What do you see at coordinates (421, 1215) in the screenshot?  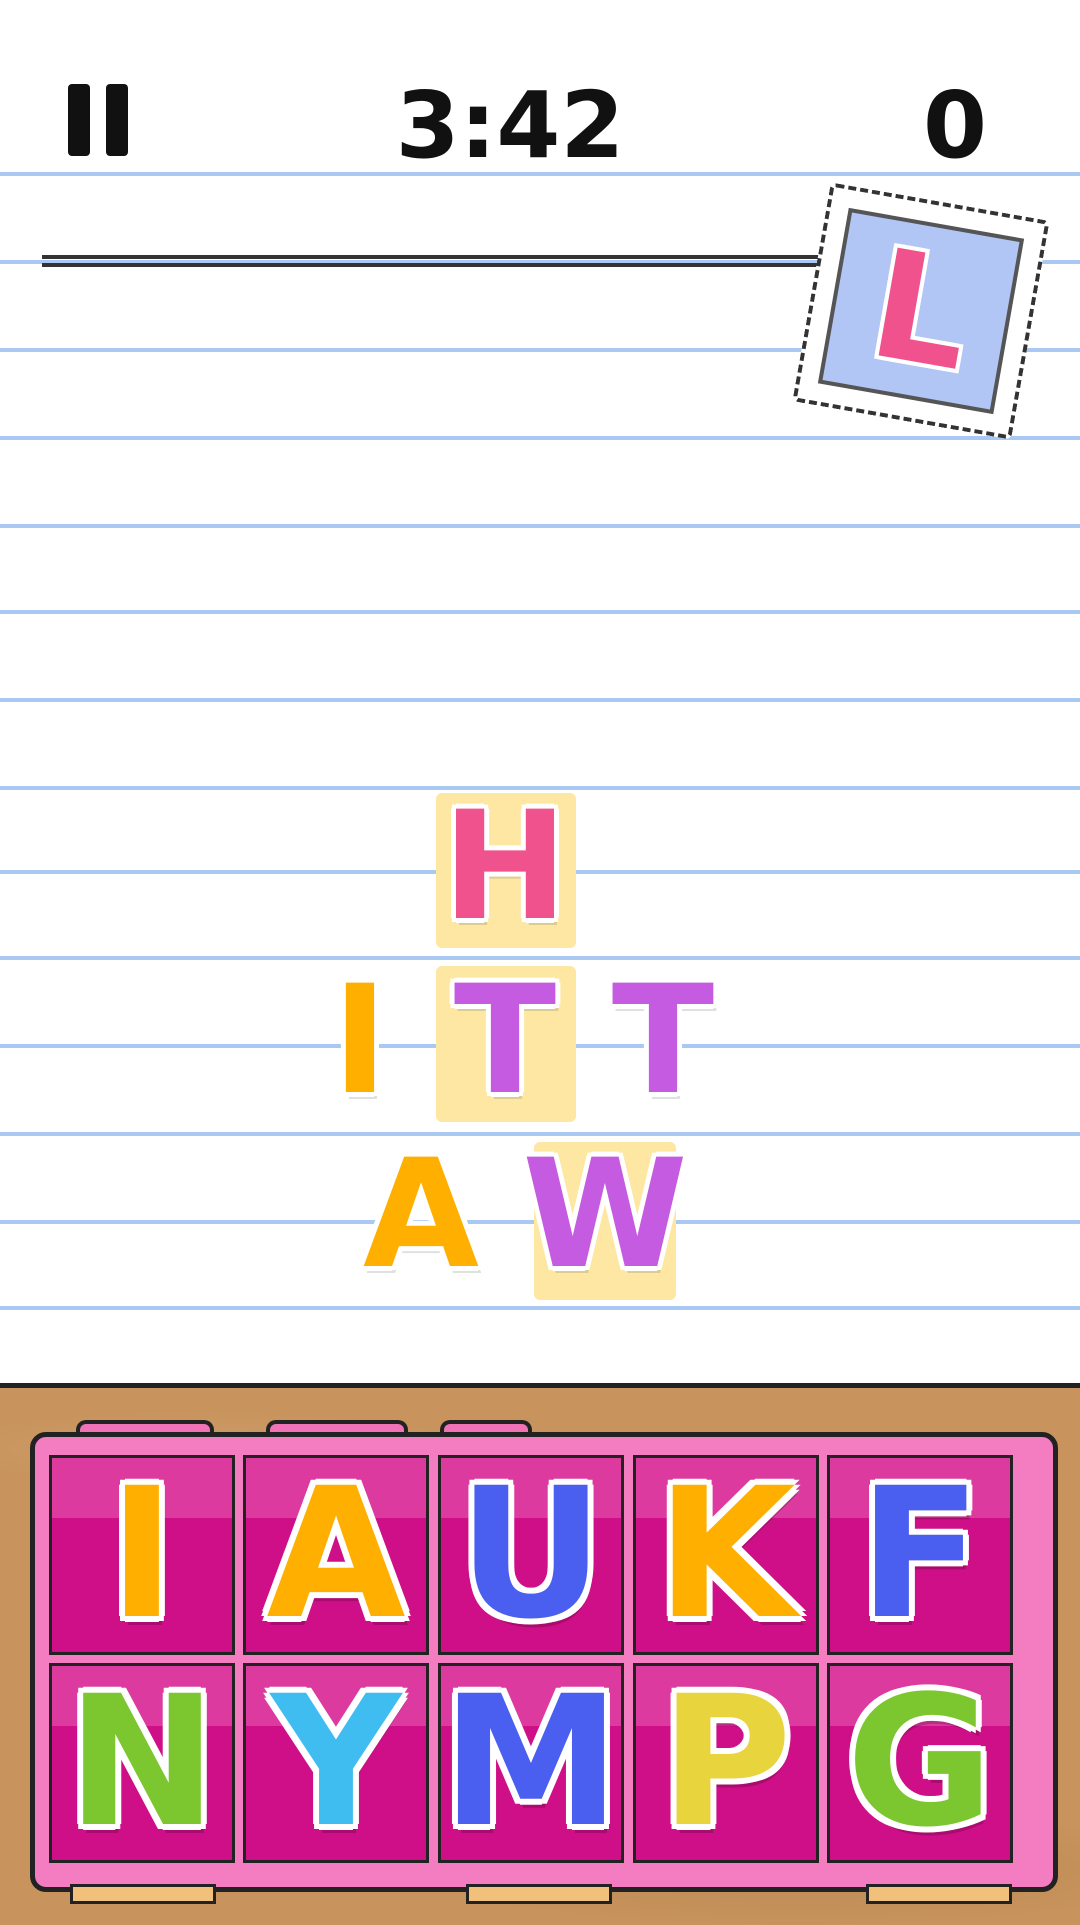 I see `board-tile: A` at bounding box center [421, 1215].